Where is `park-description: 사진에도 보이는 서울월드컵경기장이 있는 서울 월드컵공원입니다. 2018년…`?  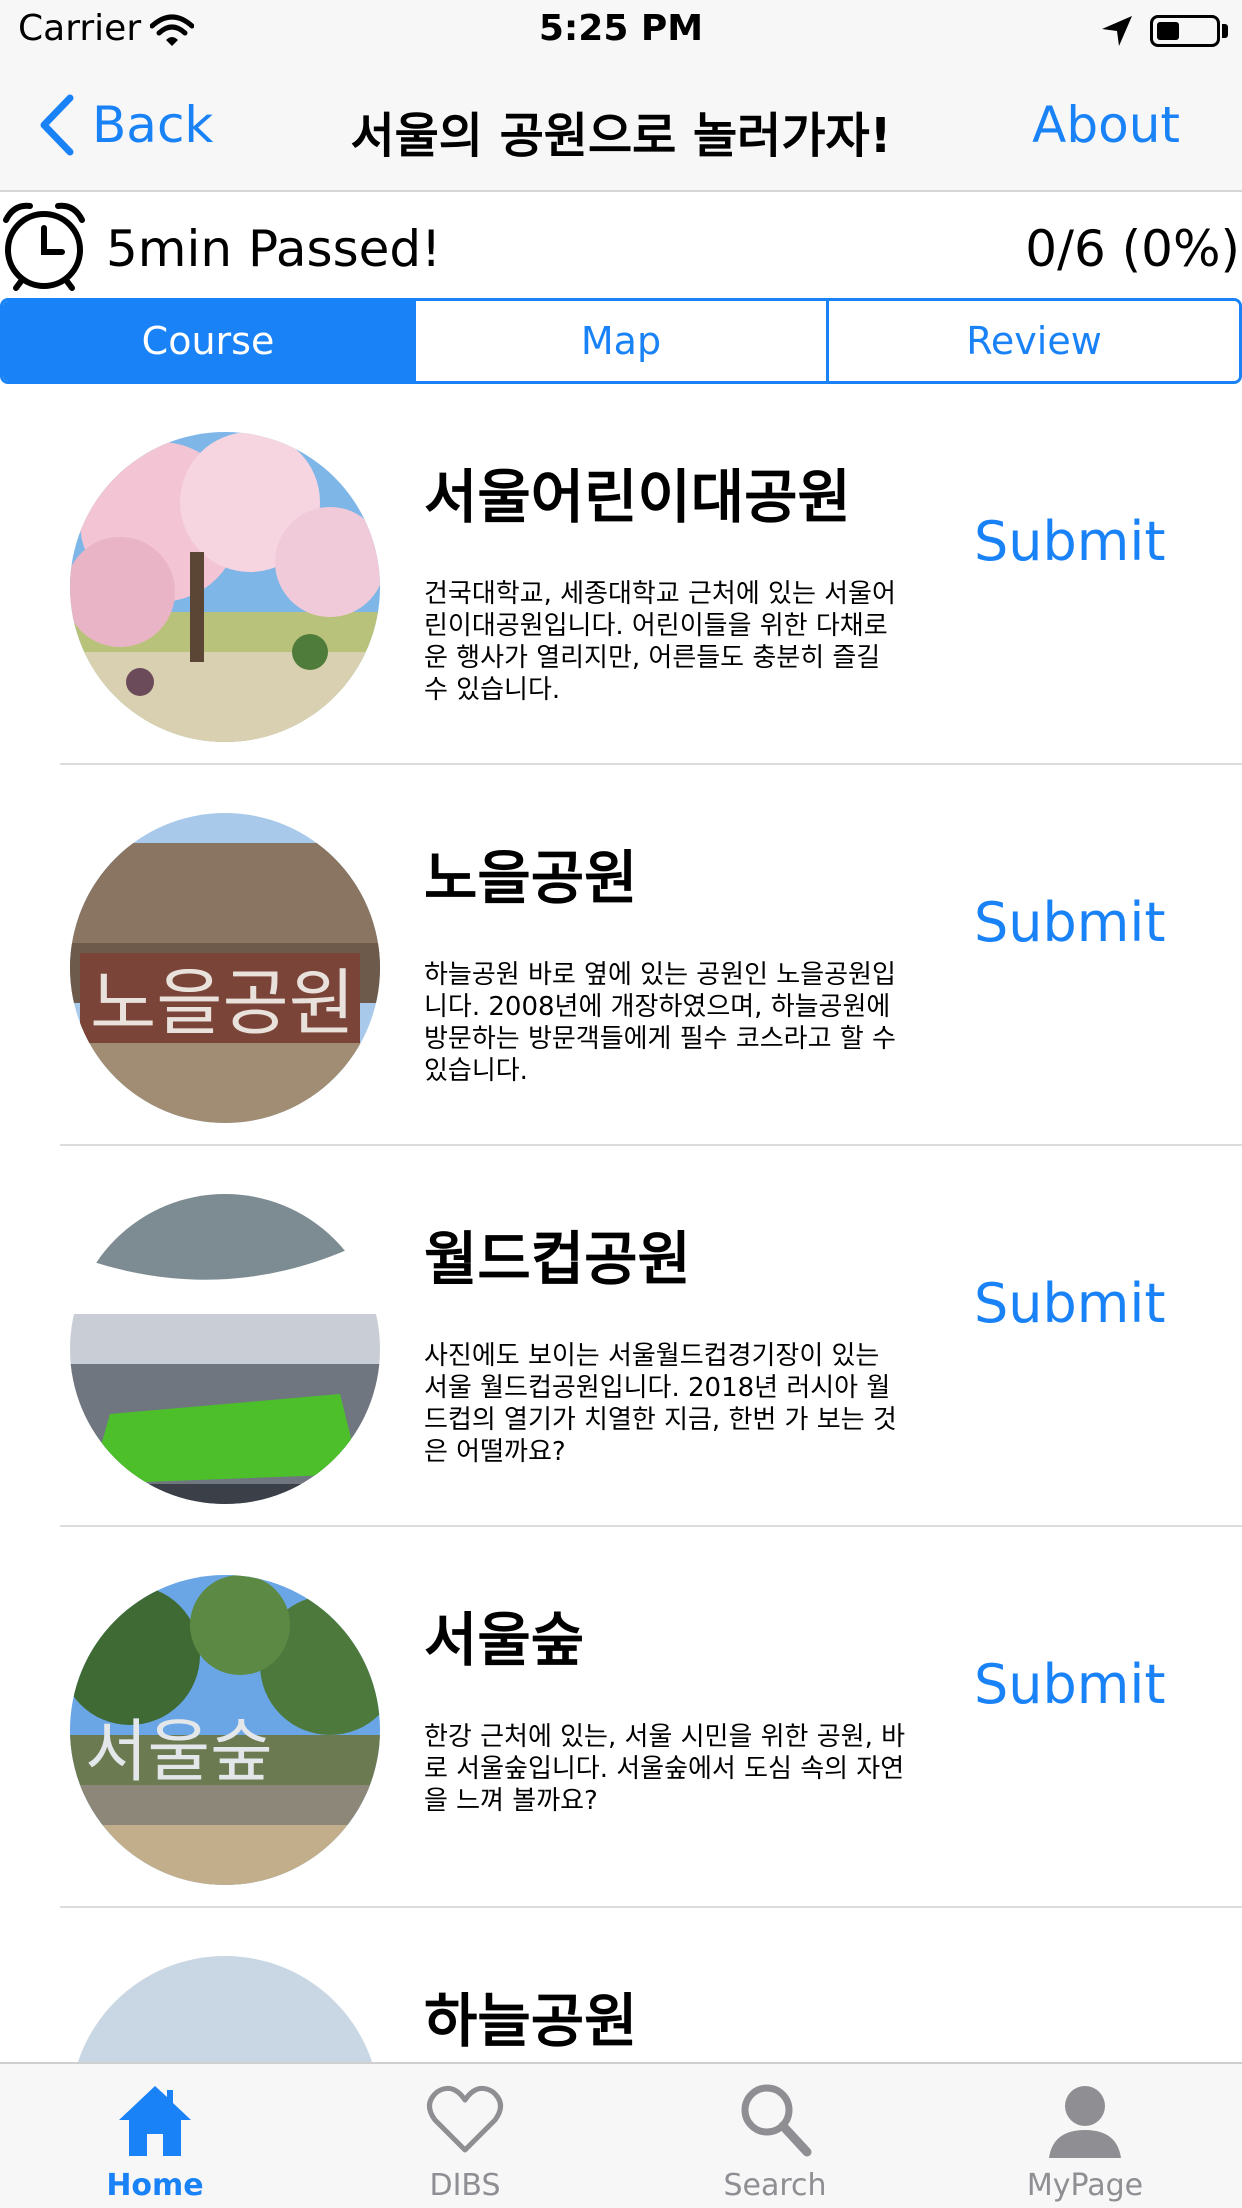
park-description: 사진에도 보이는 서울월드컵경기장이 있는 서울 월드컵공원입니다. 2018년… is located at coordinates (660, 1404).